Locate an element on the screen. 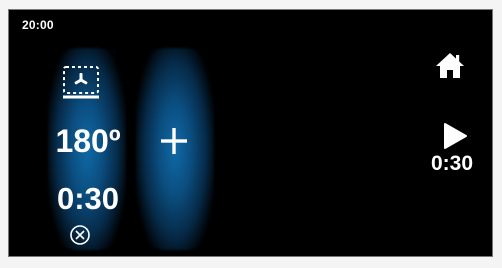 The width and height of the screenshot is (502, 268). oven-fan-mode-icon is located at coordinates (81, 83).